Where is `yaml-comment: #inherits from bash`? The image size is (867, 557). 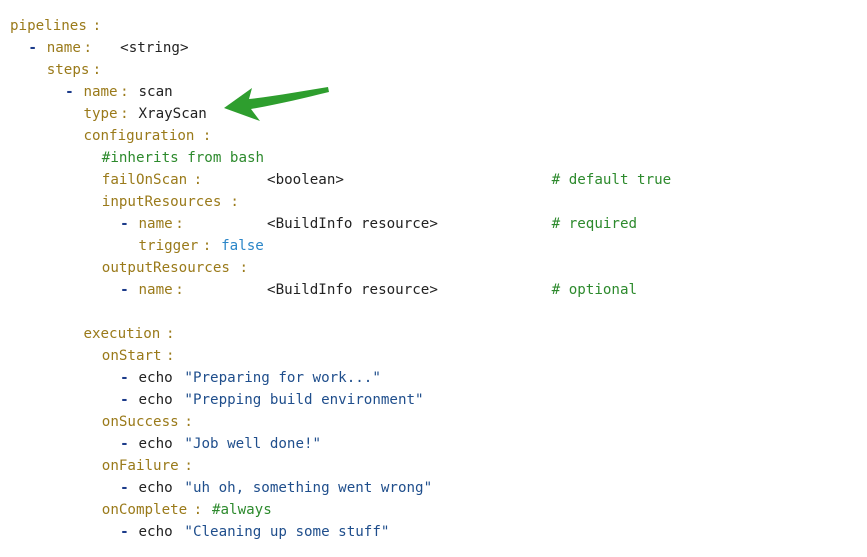 yaml-comment: #inherits from bash is located at coordinates (183, 158).